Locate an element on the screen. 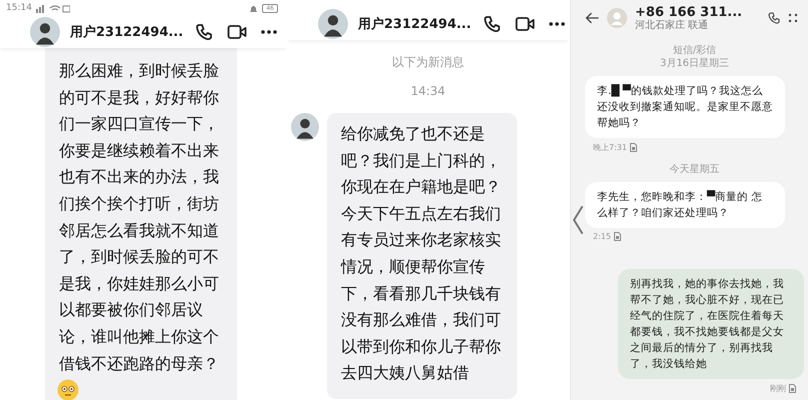 This screenshot has width=808, height=400. status-time: 15:14 is located at coordinates (19, 8).